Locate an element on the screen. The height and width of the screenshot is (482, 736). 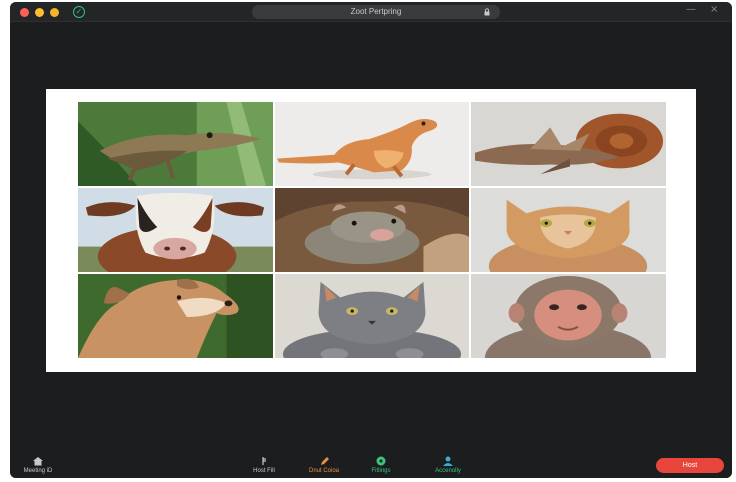
minimize-icon: — is located at coordinates (691, 9).